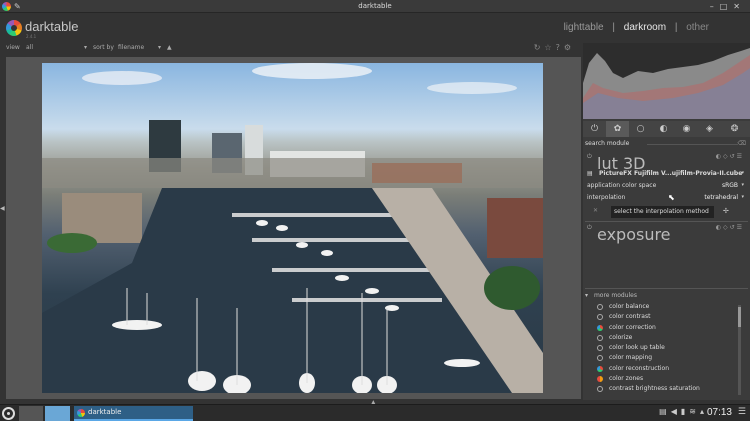 This screenshot has height=421, width=750. What do you see at coordinates (728, 6) in the screenshot?
I see `window-controls: –□✕` at bounding box center [728, 6].